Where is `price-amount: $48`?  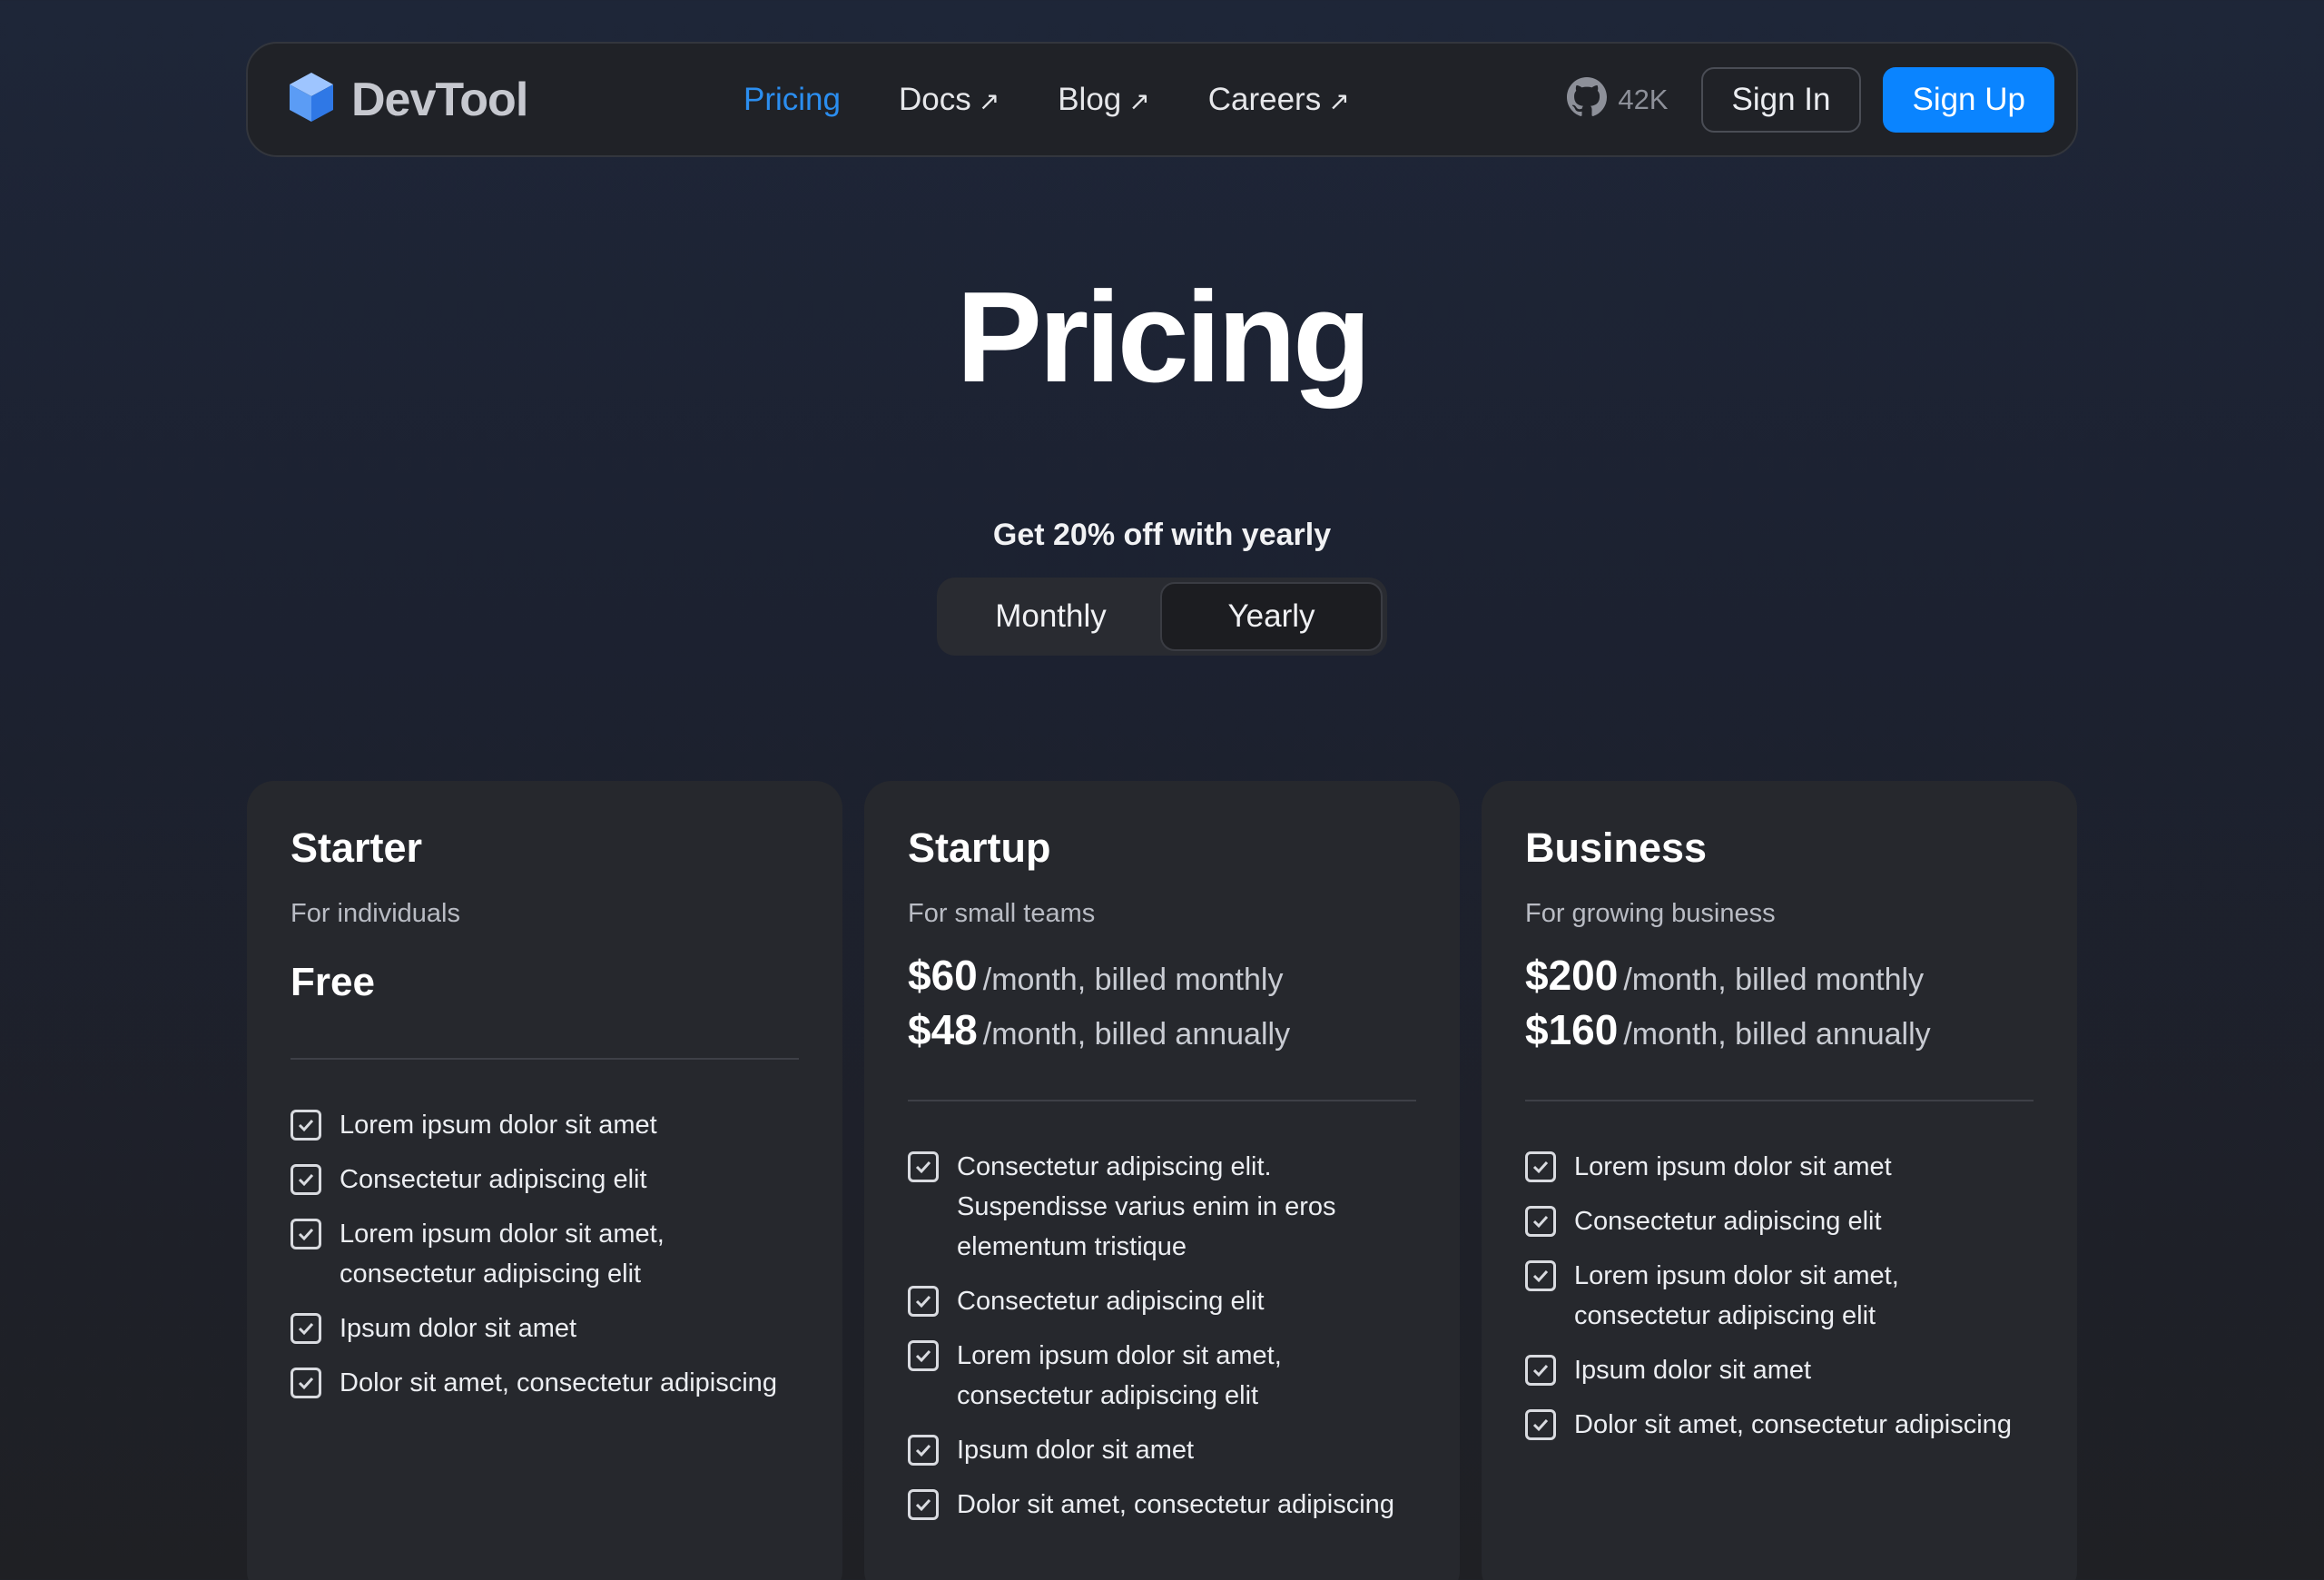
price-amount: $48 is located at coordinates (943, 1029).